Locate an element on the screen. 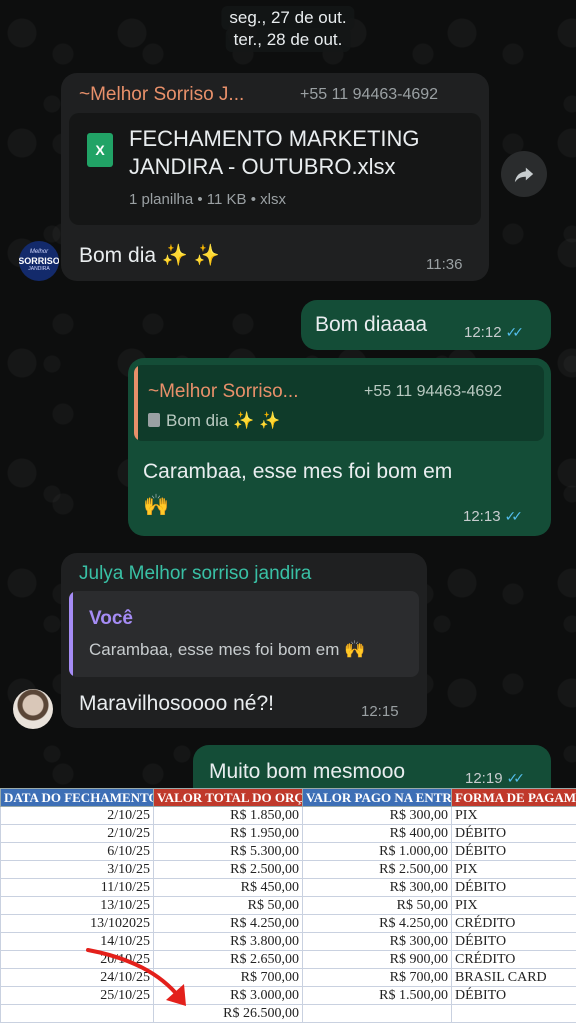 The image size is (576, 1024). quote-sender: Você is located at coordinates (111, 618).